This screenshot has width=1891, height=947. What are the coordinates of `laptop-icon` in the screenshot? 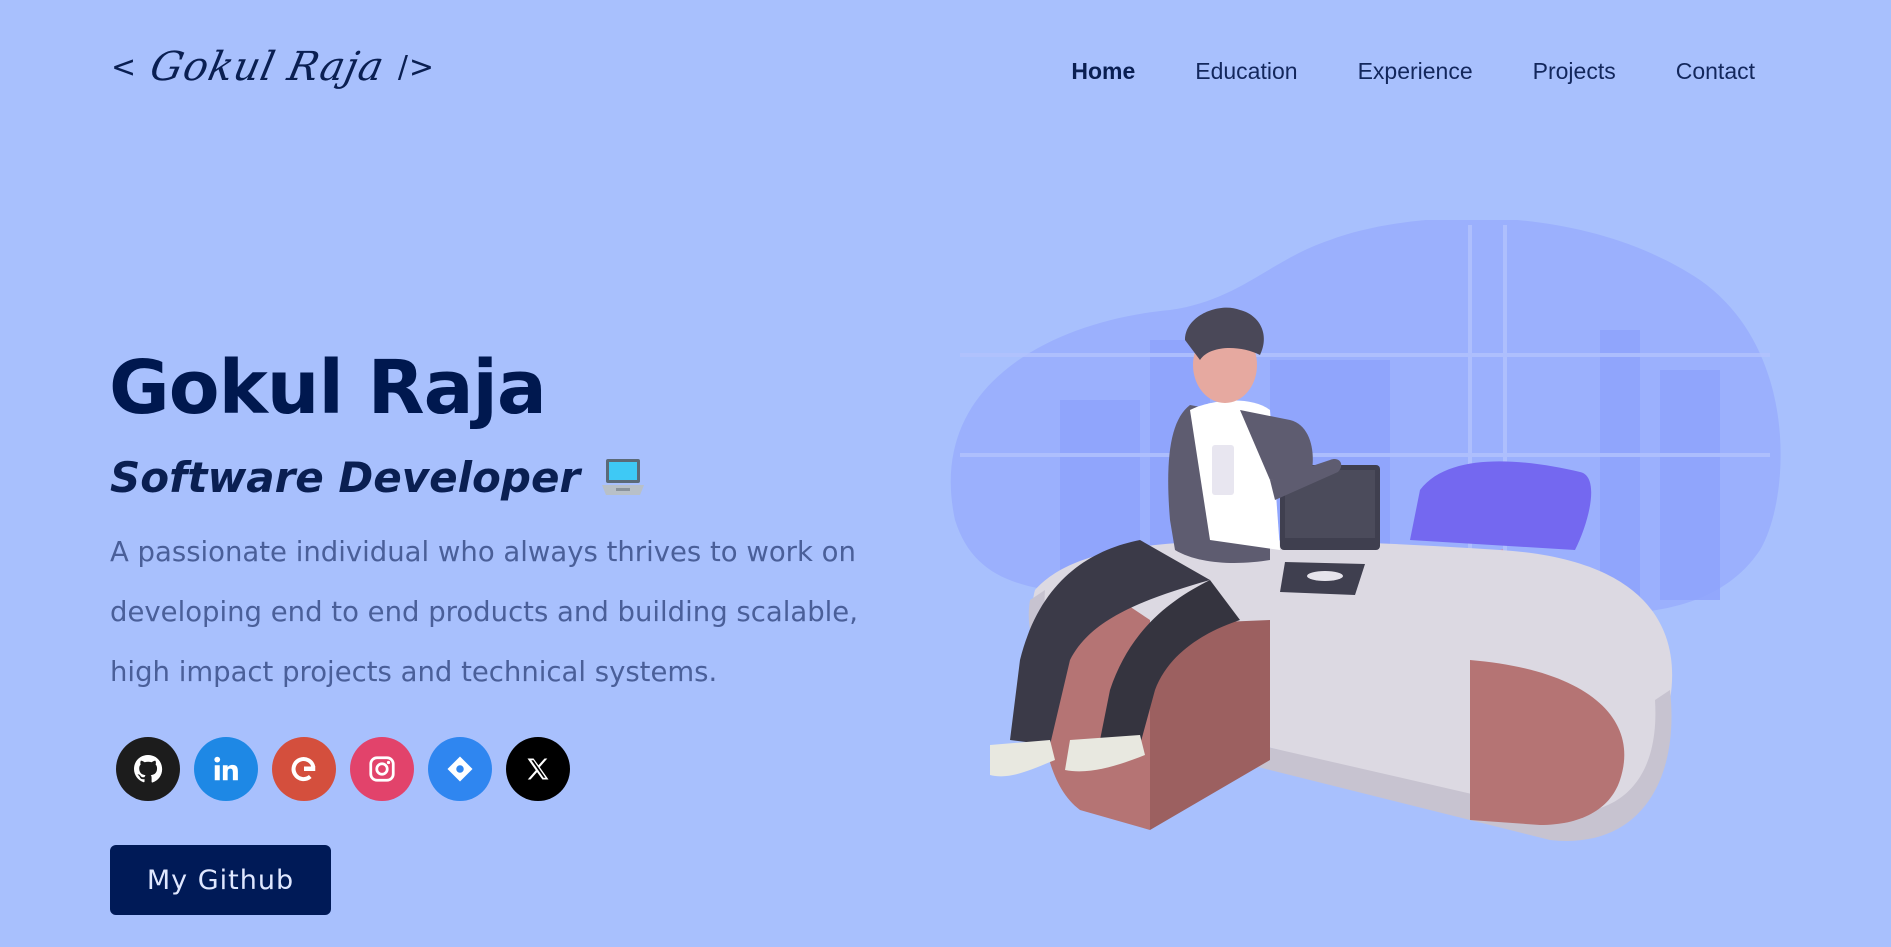 It's located at (623, 476).